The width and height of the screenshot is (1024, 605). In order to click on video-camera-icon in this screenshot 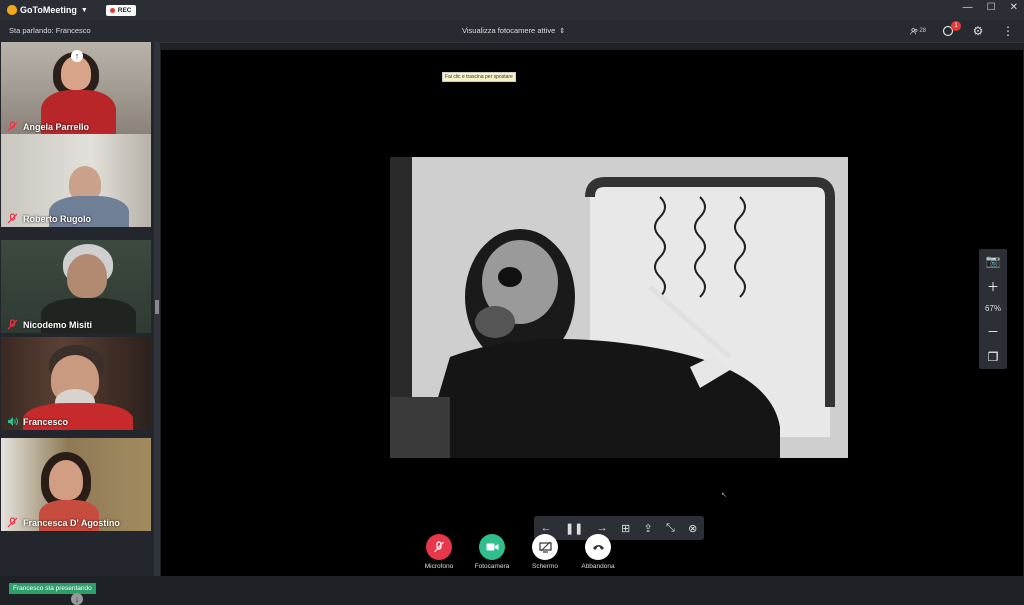, I will do `click(492, 547)`.